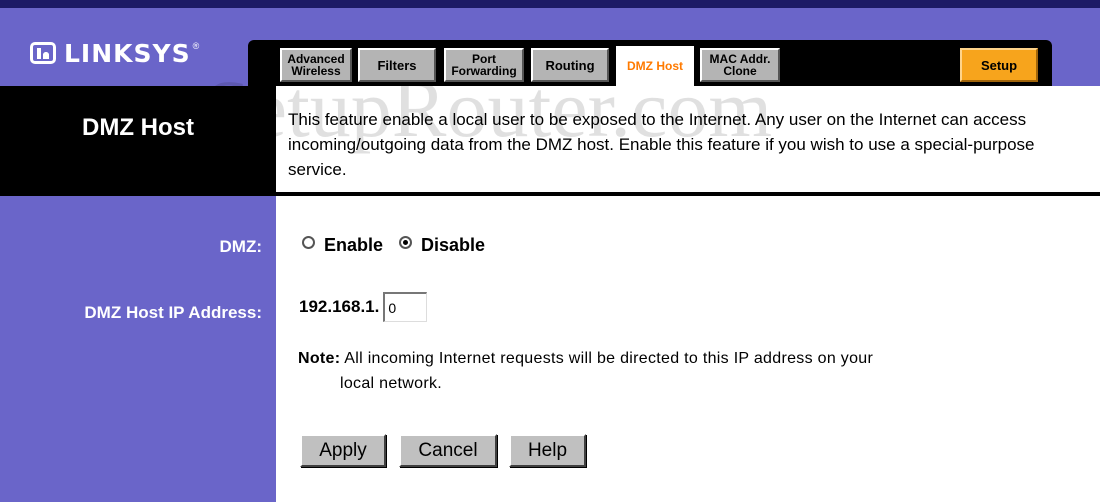  I want to click on ip-prefix: 192.168.1., so click(339, 306).